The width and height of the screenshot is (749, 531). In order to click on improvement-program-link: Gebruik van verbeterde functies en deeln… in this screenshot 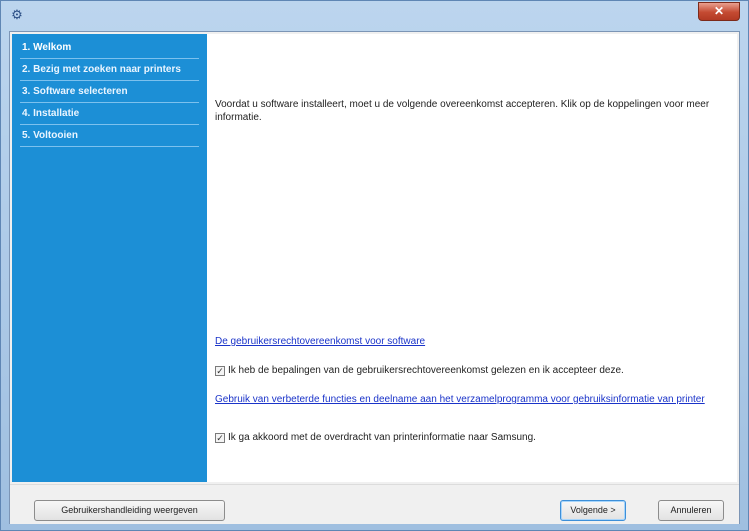, I will do `click(475, 400)`.